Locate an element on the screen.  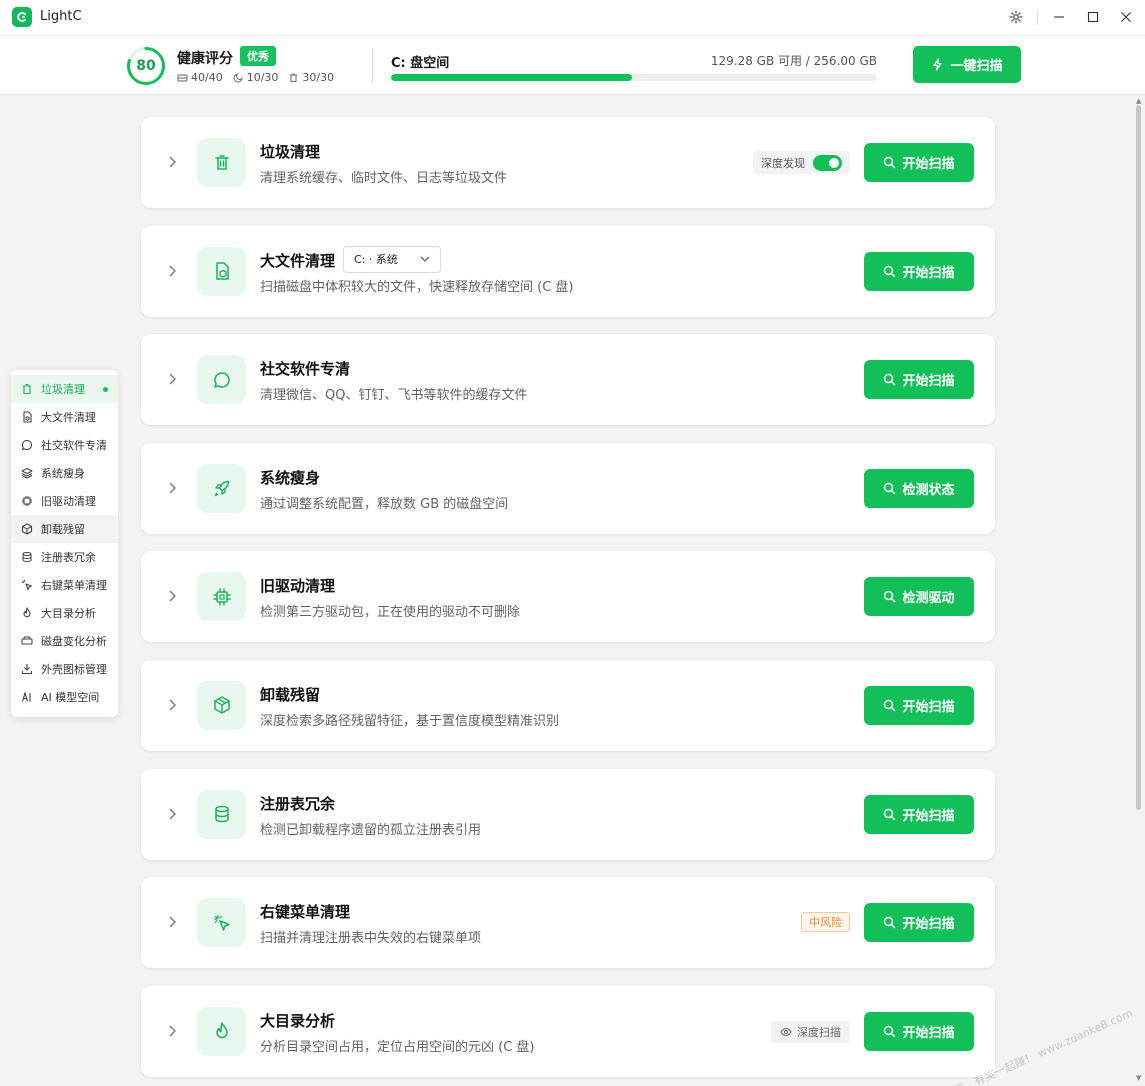
nav-item-junk-clean: 垃圾清理 is located at coordinates (64, 389).